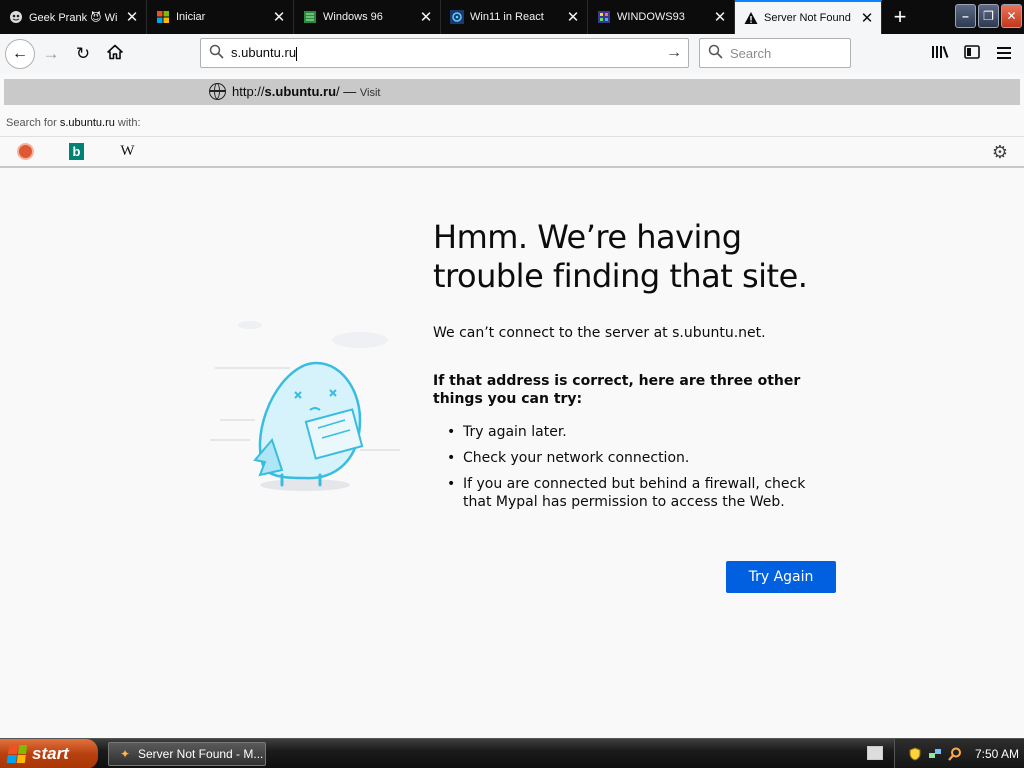  What do you see at coordinates (87, 123) in the screenshot?
I see `search-for-term: s.ubuntu.ru` at bounding box center [87, 123].